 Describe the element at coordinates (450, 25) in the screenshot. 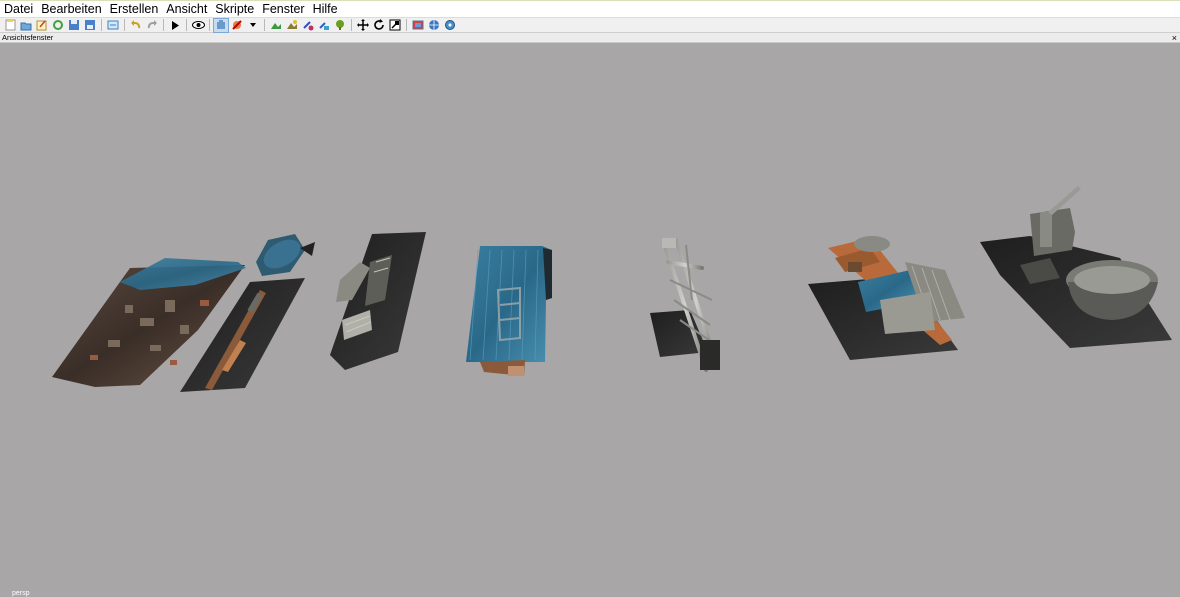

I see `settings-icon` at that location.